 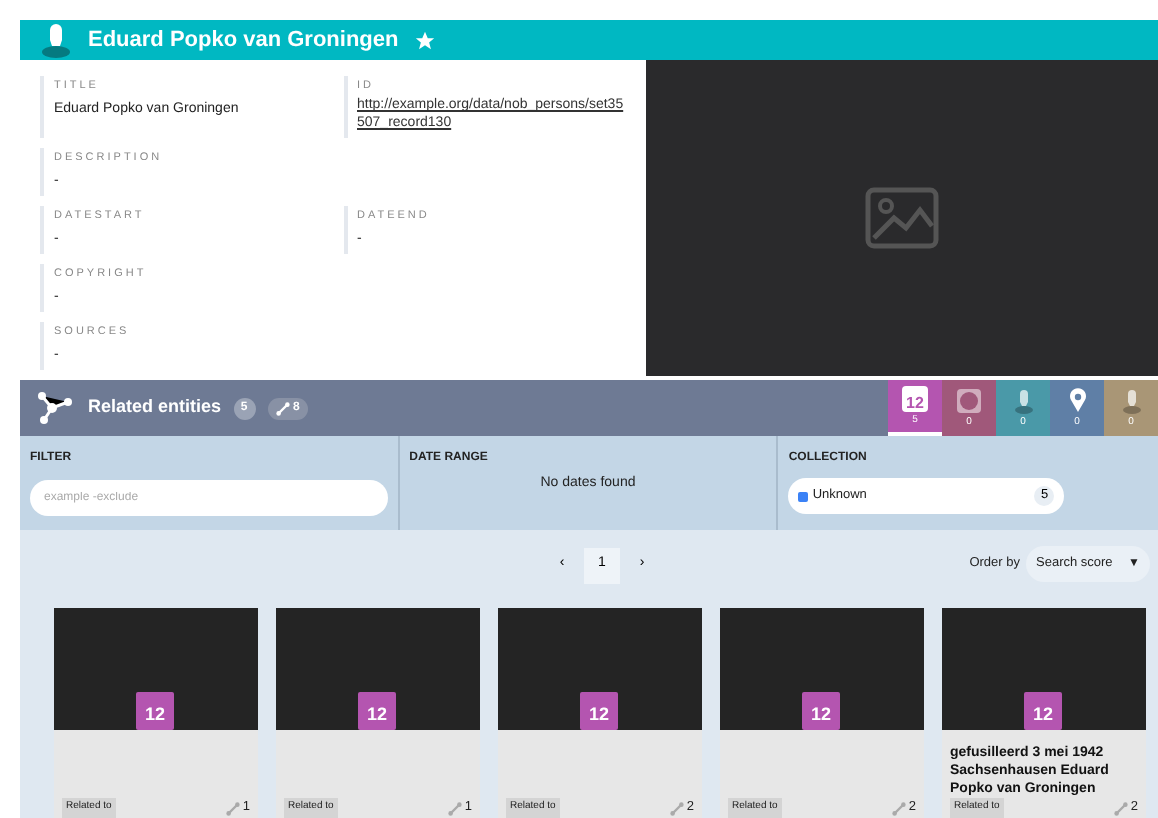 I want to click on star-icon, so click(x=425, y=40).